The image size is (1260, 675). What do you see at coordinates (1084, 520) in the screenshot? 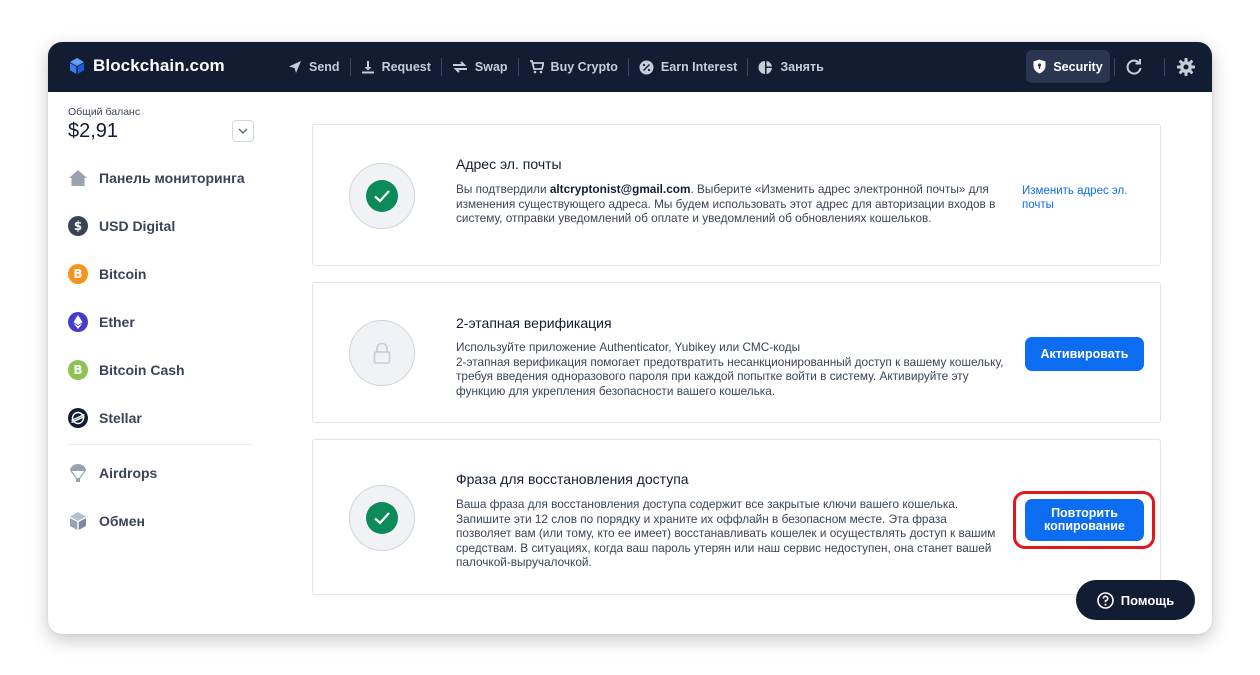
I see `backup-phrase-button: Повторить копирование` at bounding box center [1084, 520].